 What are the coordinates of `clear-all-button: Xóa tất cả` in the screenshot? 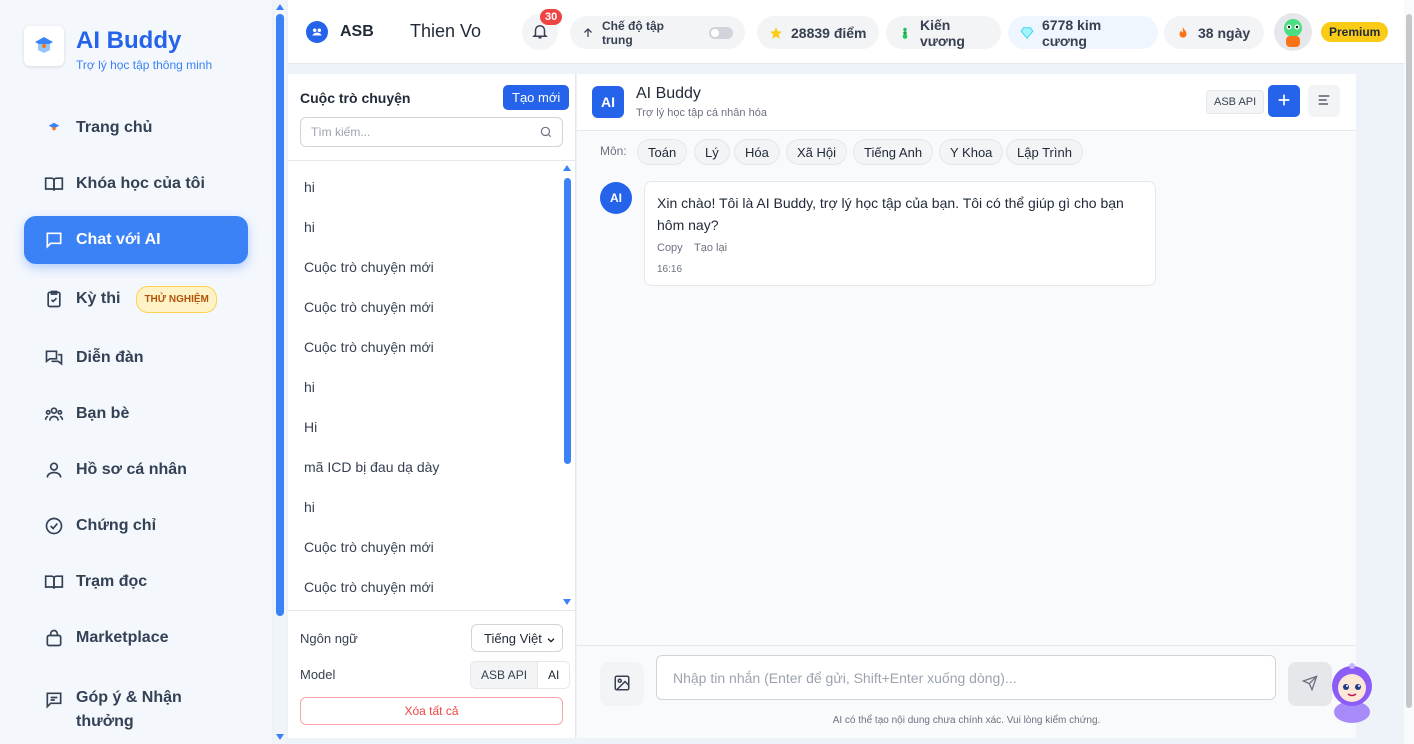 It's located at (431, 711).